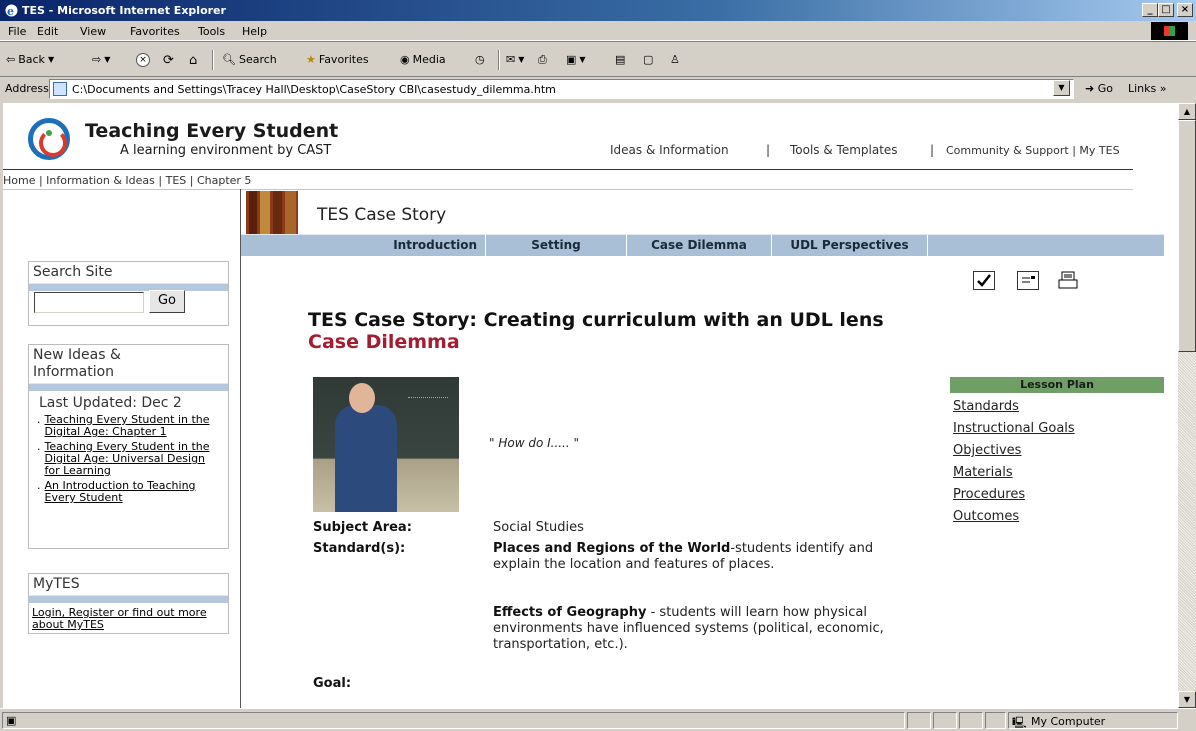 The height and width of the screenshot is (731, 1196). Describe the element at coordinates (1068, 721) in the screenshot. I see `security-zone: My Computer` at that location.